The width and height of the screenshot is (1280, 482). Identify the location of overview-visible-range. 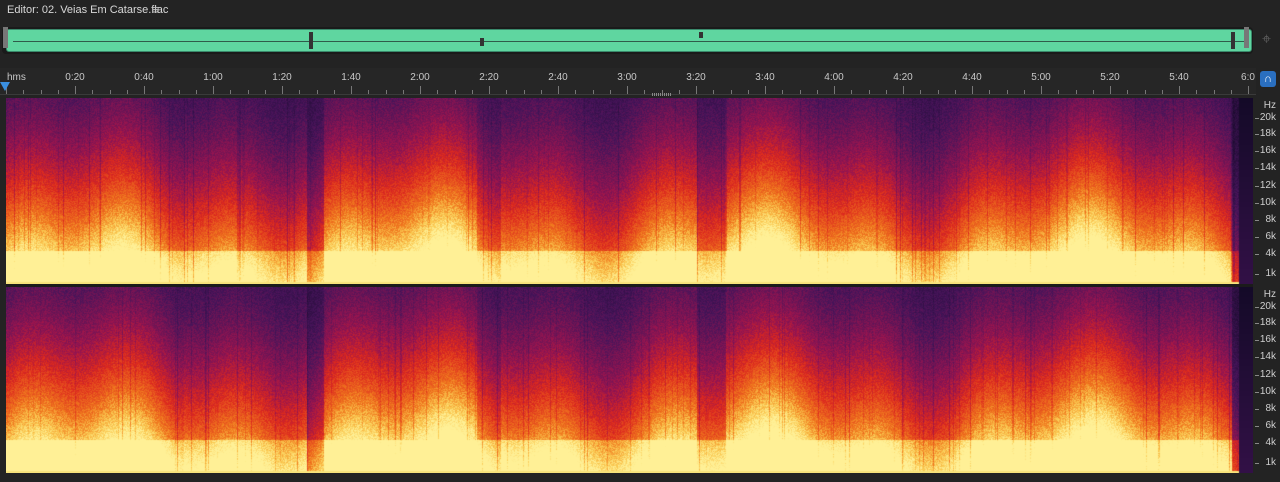
(629, 40).